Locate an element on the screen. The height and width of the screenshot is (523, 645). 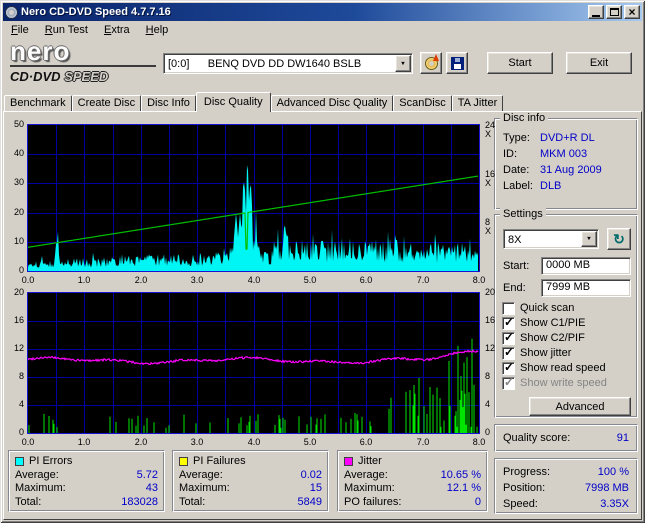
axis-tick-label: 4.0 is located at coordinates (254, 442).